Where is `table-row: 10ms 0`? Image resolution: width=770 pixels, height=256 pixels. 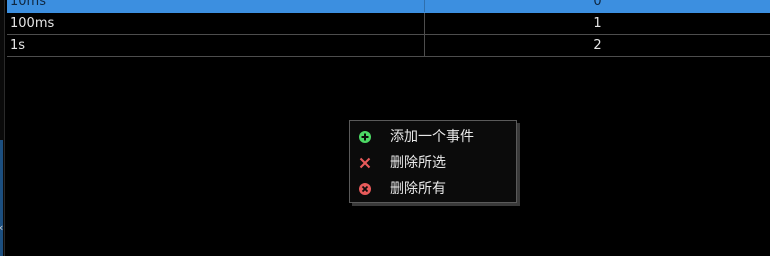
table-row: 10ms 0 is located at coordinates (388, 6).